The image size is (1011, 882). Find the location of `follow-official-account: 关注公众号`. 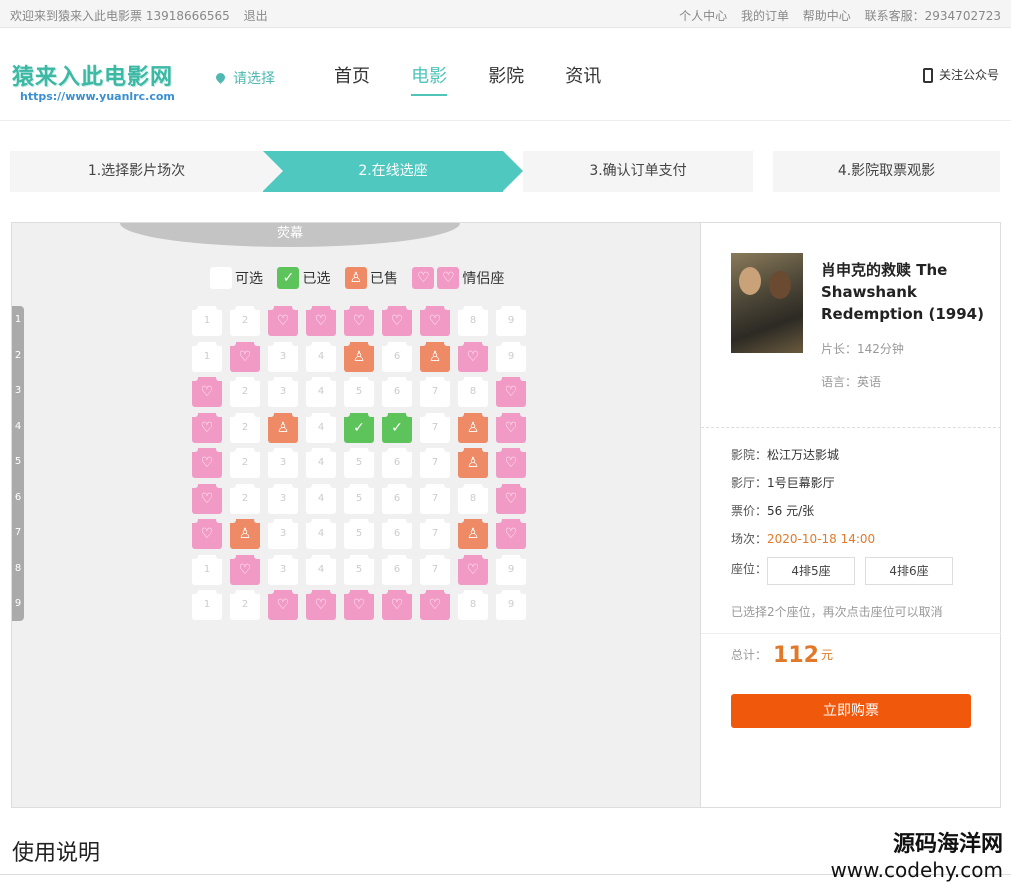

follow-official-account: 关注公众号 is located at coordinates (960, 74).